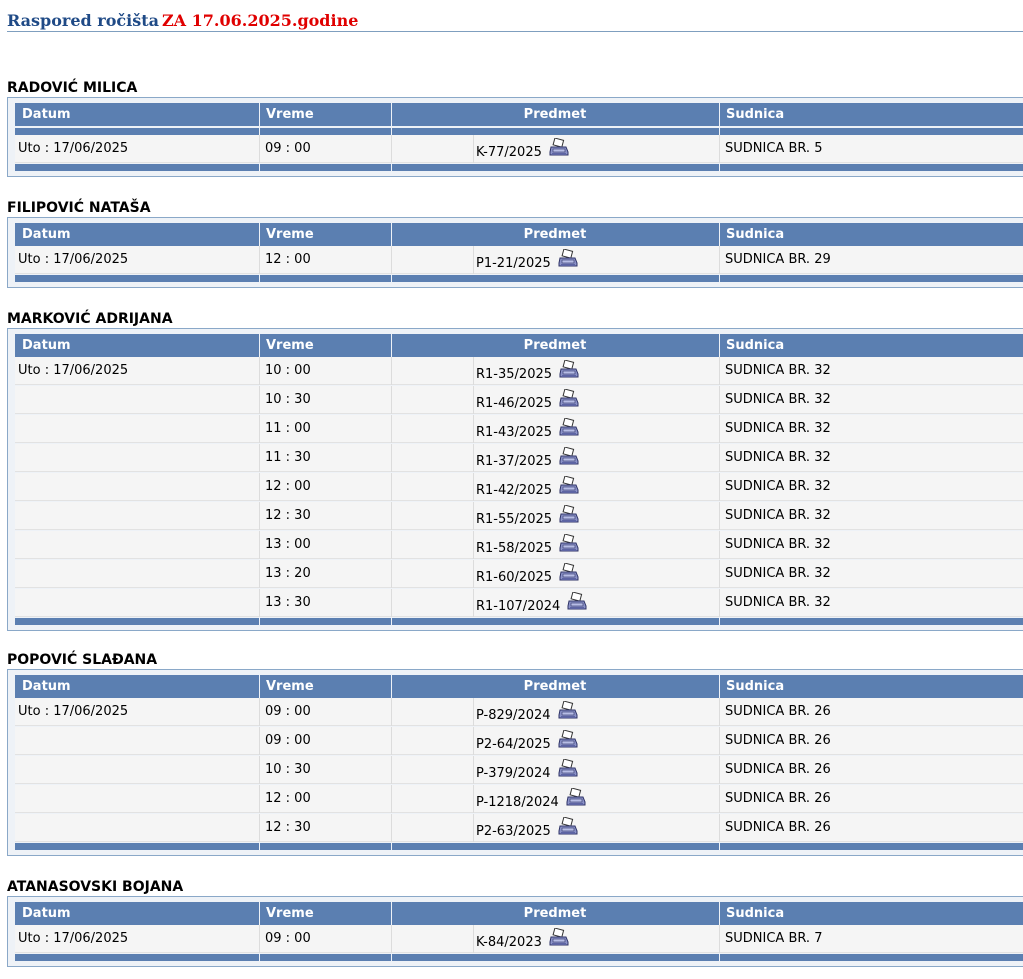 The height and width of the screenshot is (979, 1023). What do you see at coordinates (288, 827) in the screenshot?
I see `hearing-time: 12 : 30` at bounding box center [288, 827].